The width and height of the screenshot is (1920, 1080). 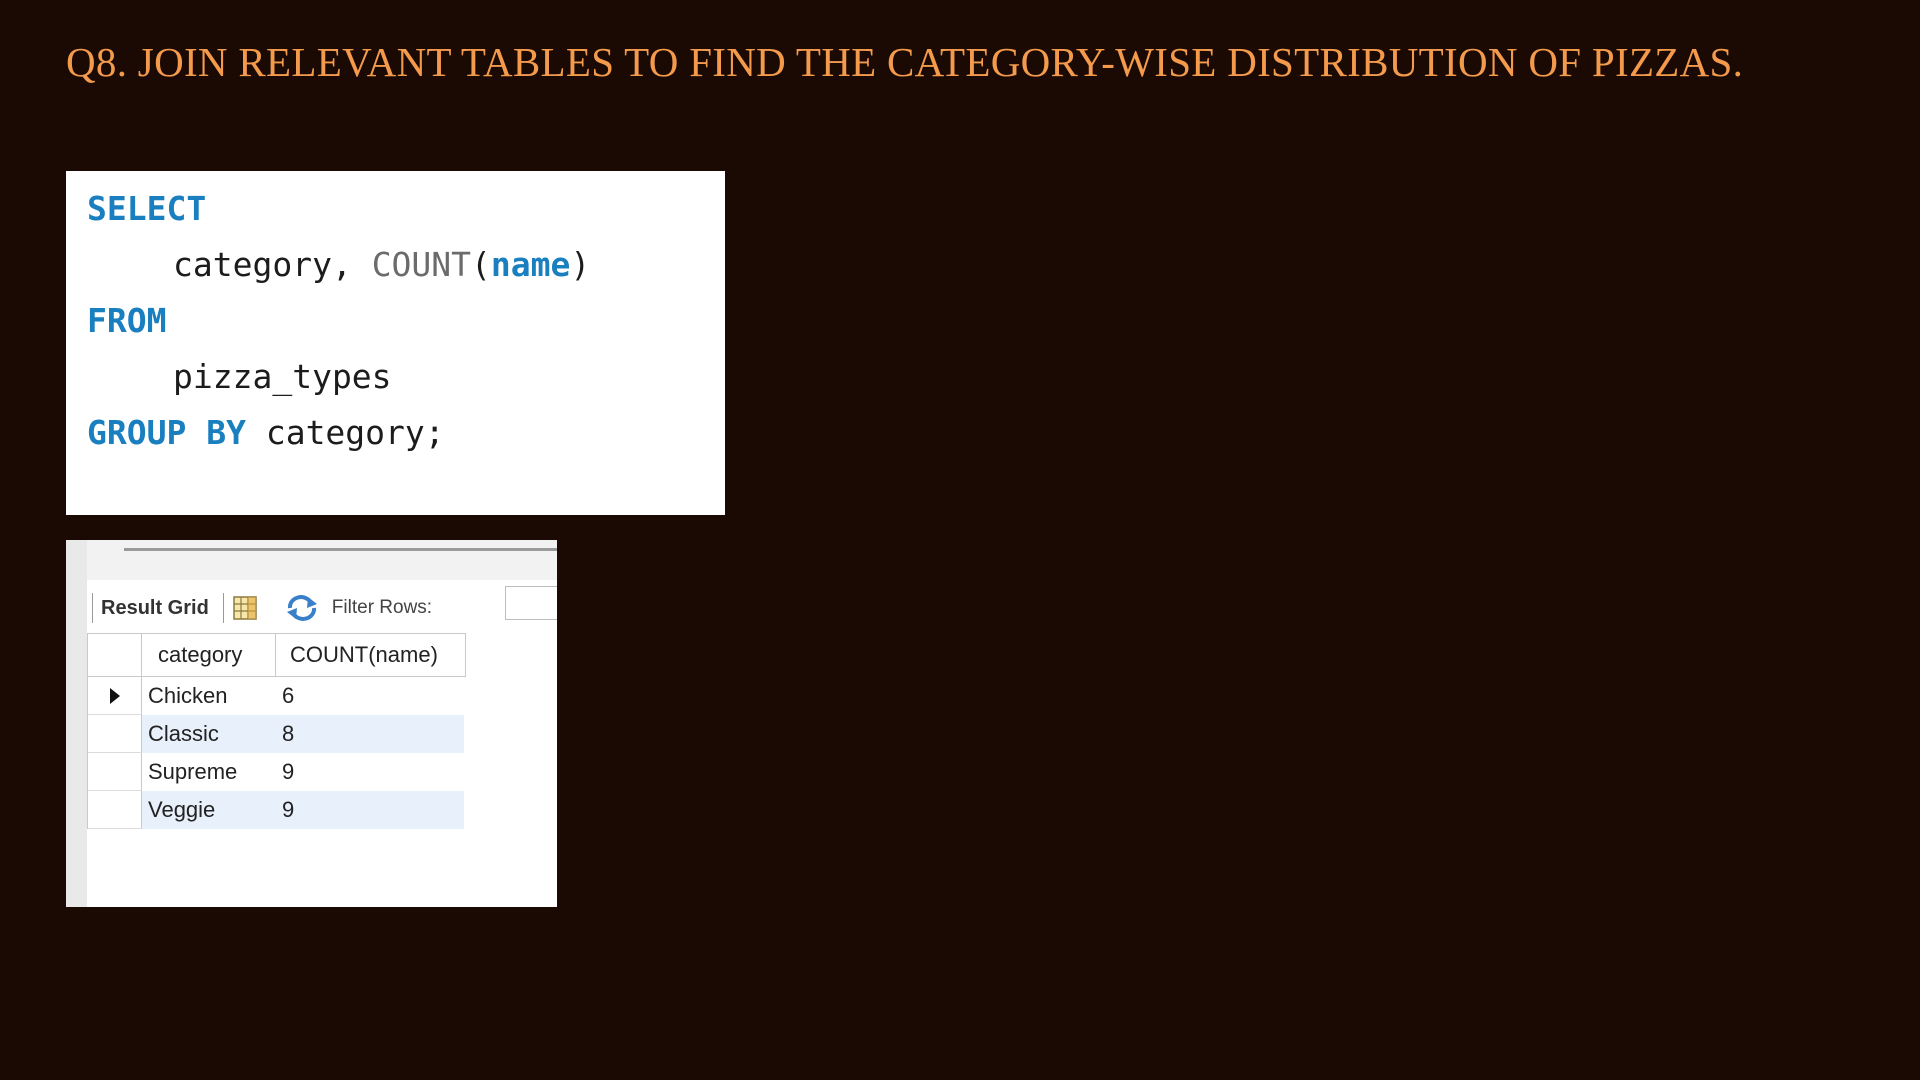 I want to click on refresh-icon, so click(x=302, y=608).